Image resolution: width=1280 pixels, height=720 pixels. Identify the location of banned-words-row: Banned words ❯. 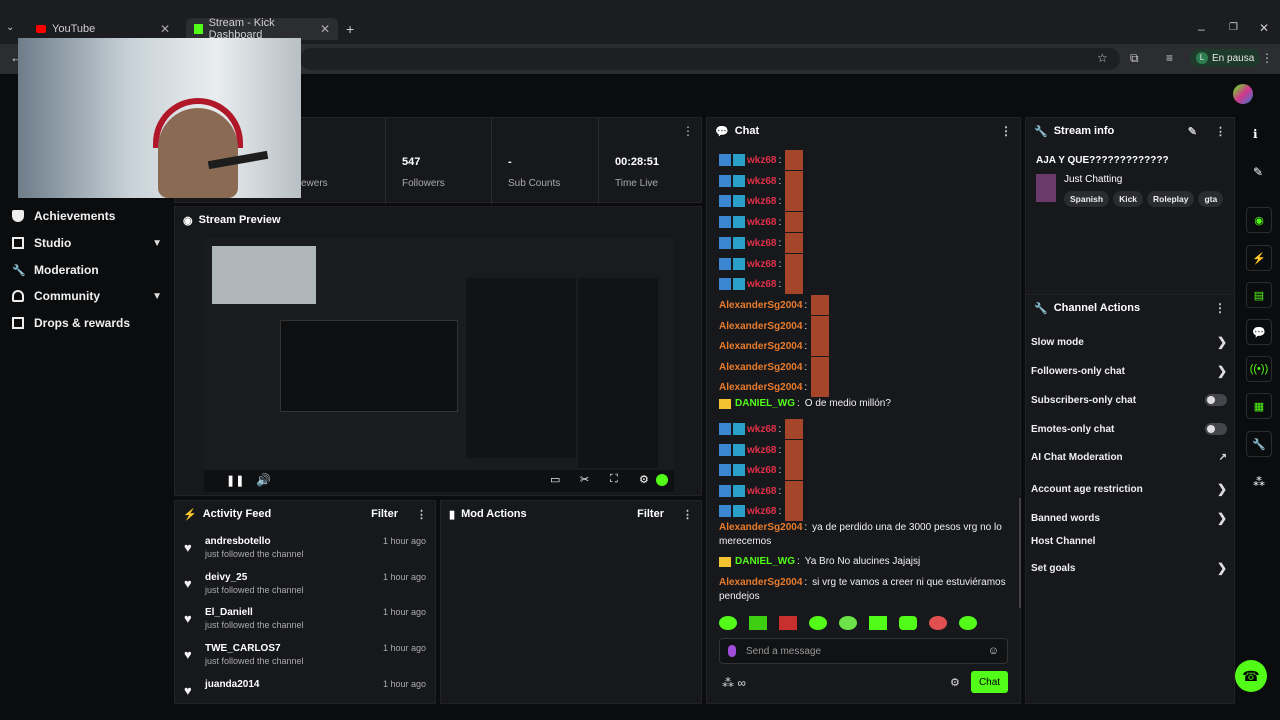
(1129, 518).